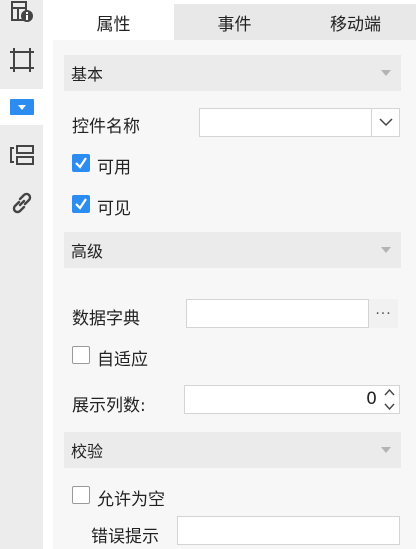 The image size is (416, 549). Describe the element at coordinates (87, 251) in the screenshot. I see `section-advanced-title: 高级` at that location.